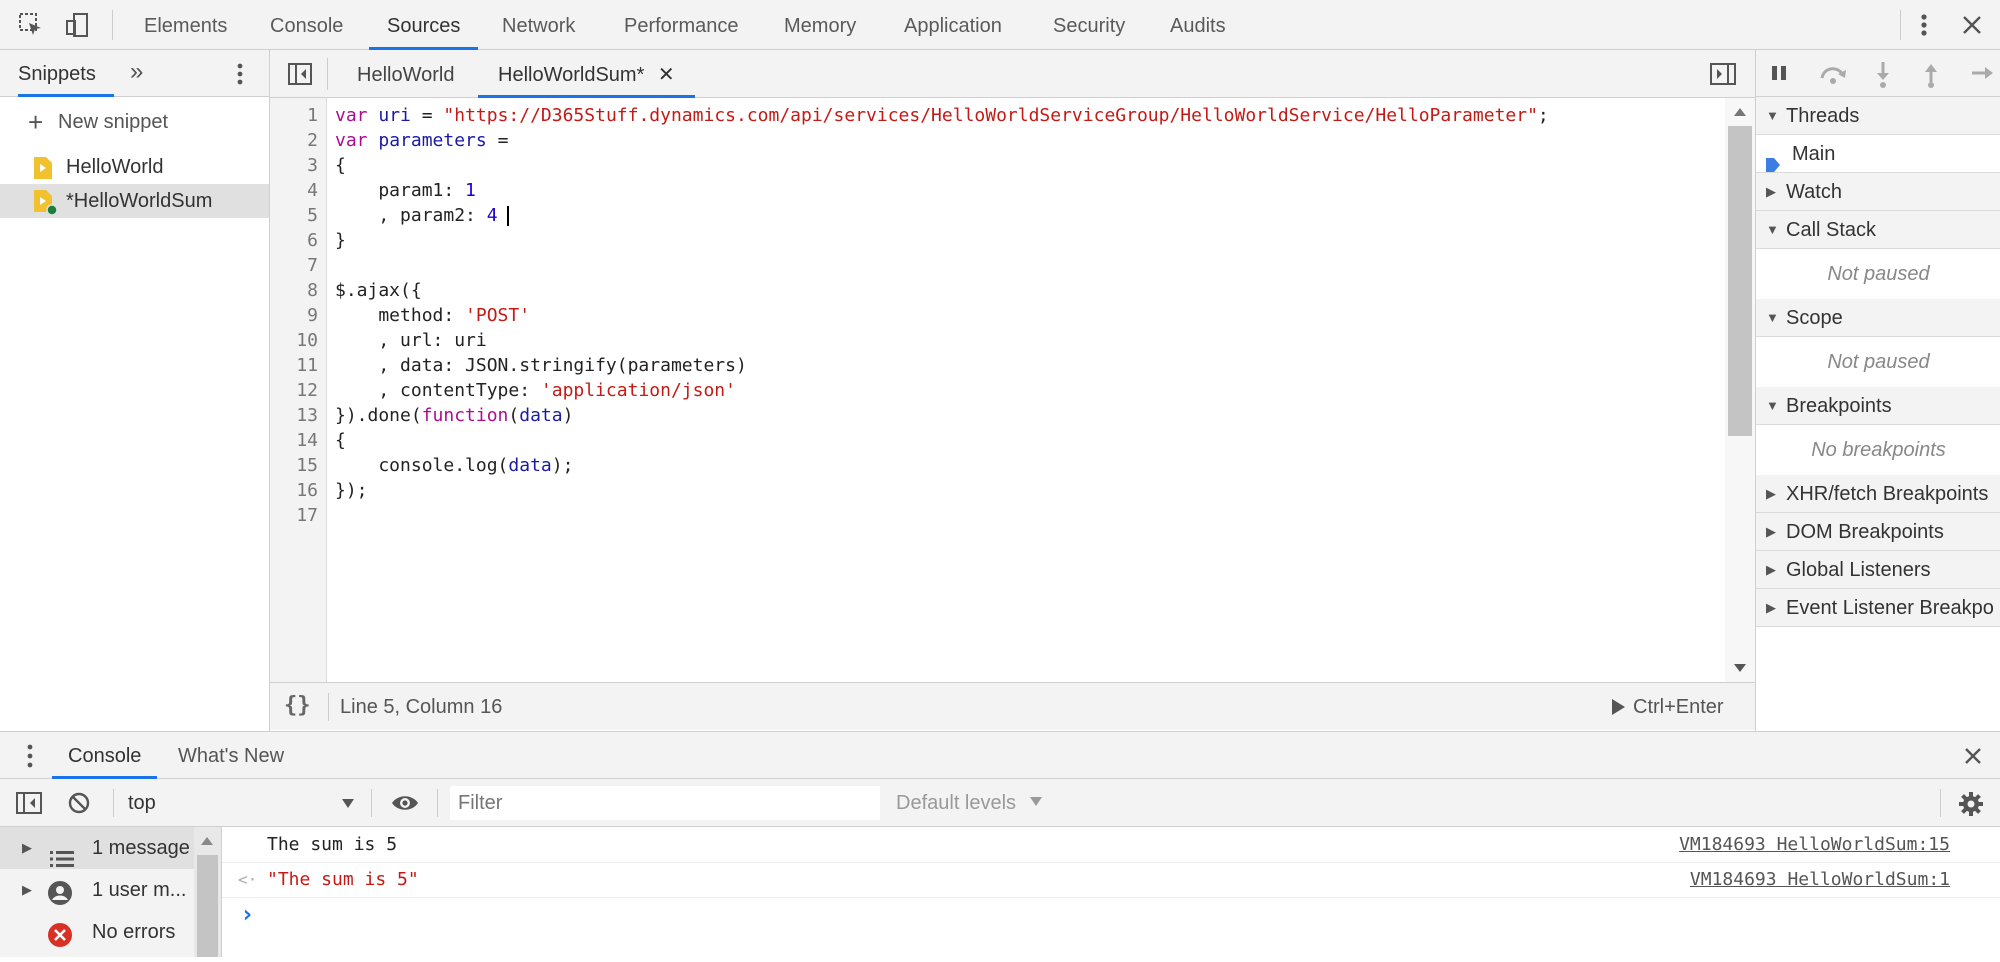  Describe the element at coordinates (1878, 406) in the screenshot. I see `section-breakpoints: ▼ Breakpoints` at that location.